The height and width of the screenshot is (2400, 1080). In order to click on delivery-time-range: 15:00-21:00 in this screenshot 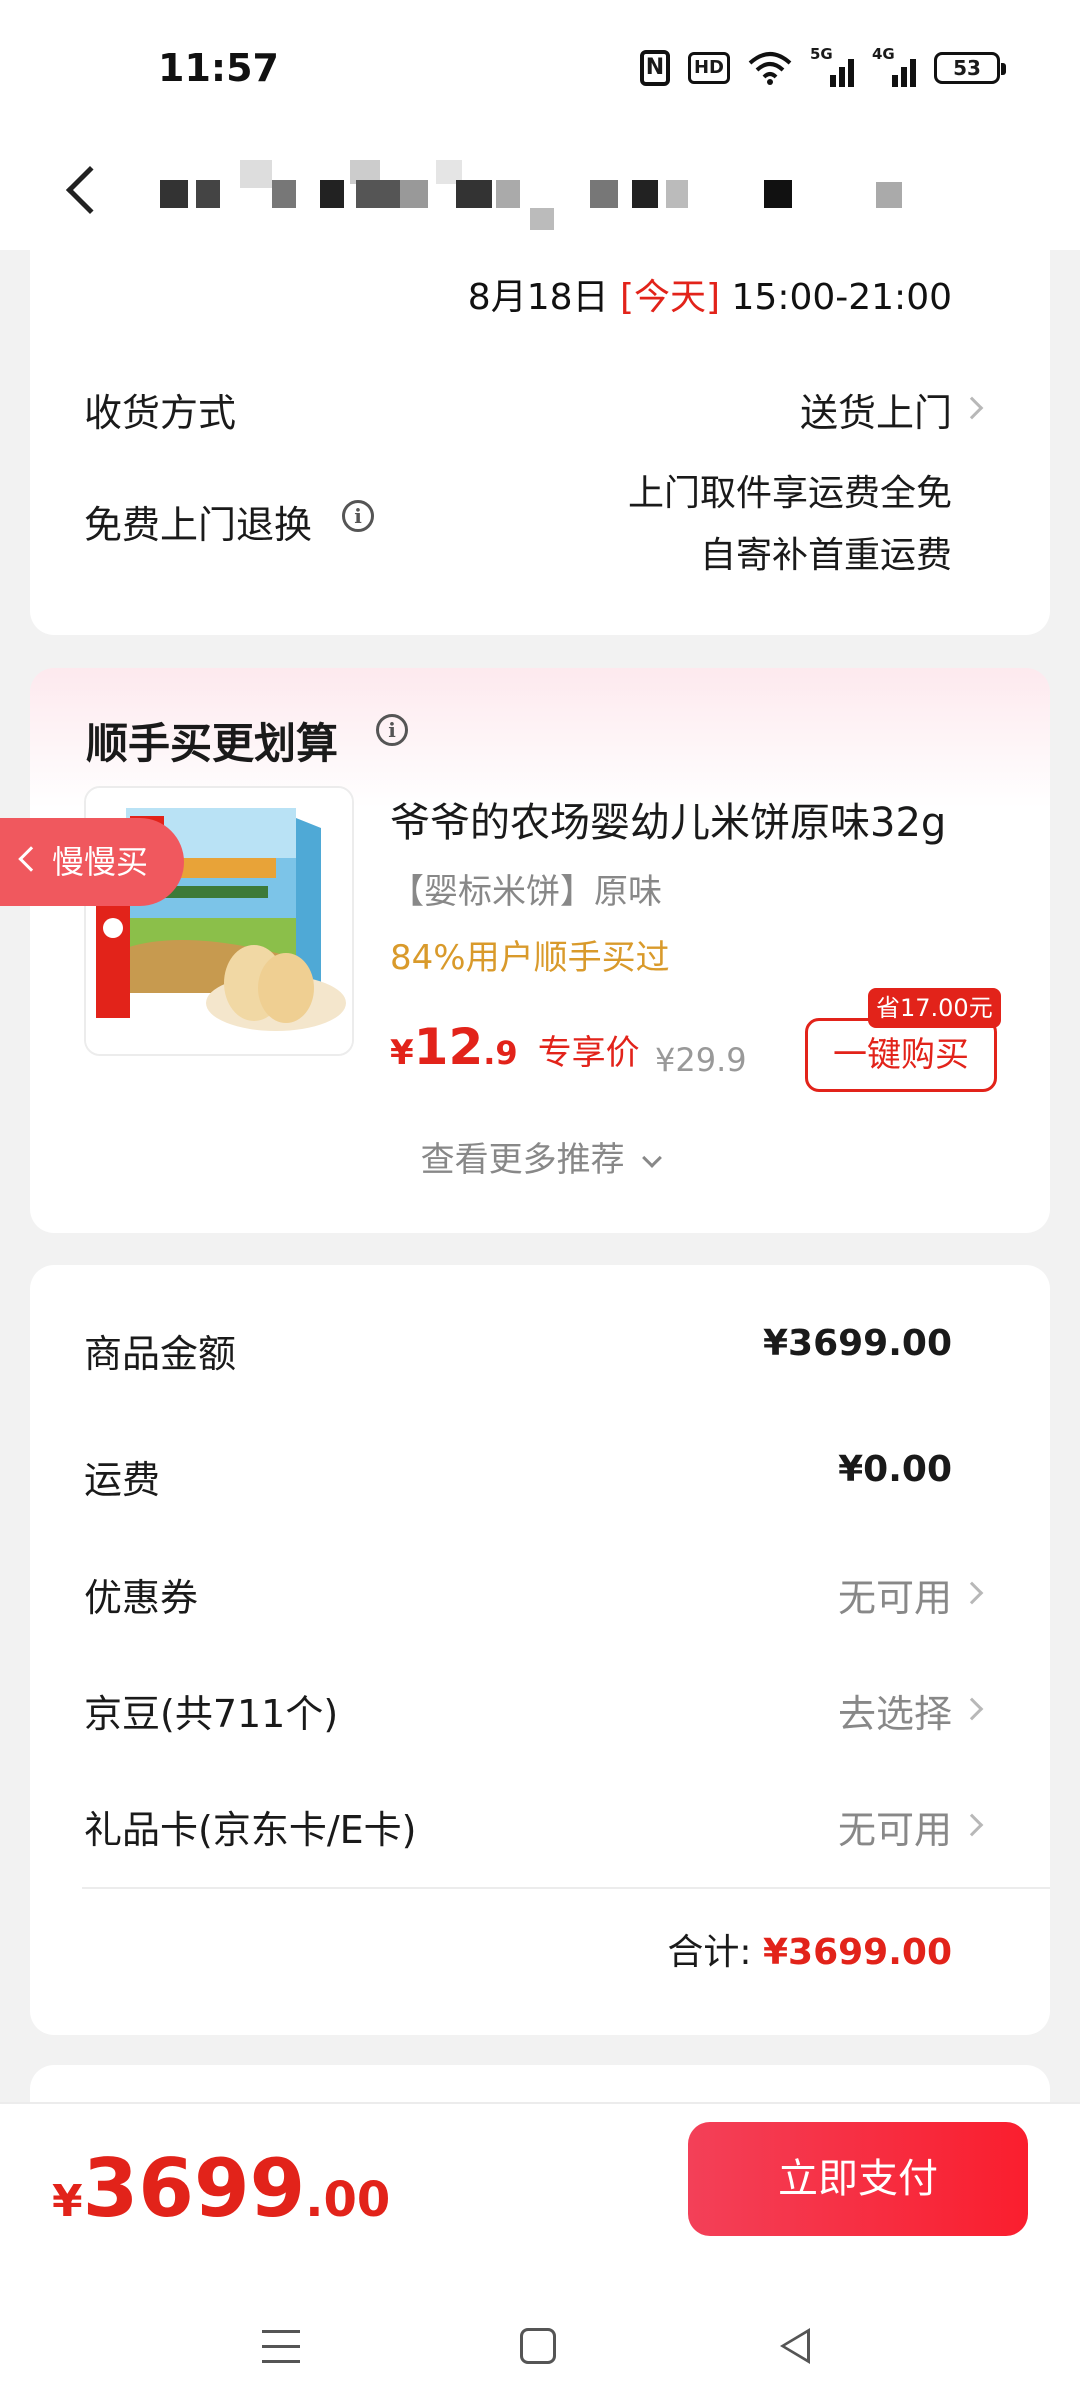, I will do `click(841, 297)`.